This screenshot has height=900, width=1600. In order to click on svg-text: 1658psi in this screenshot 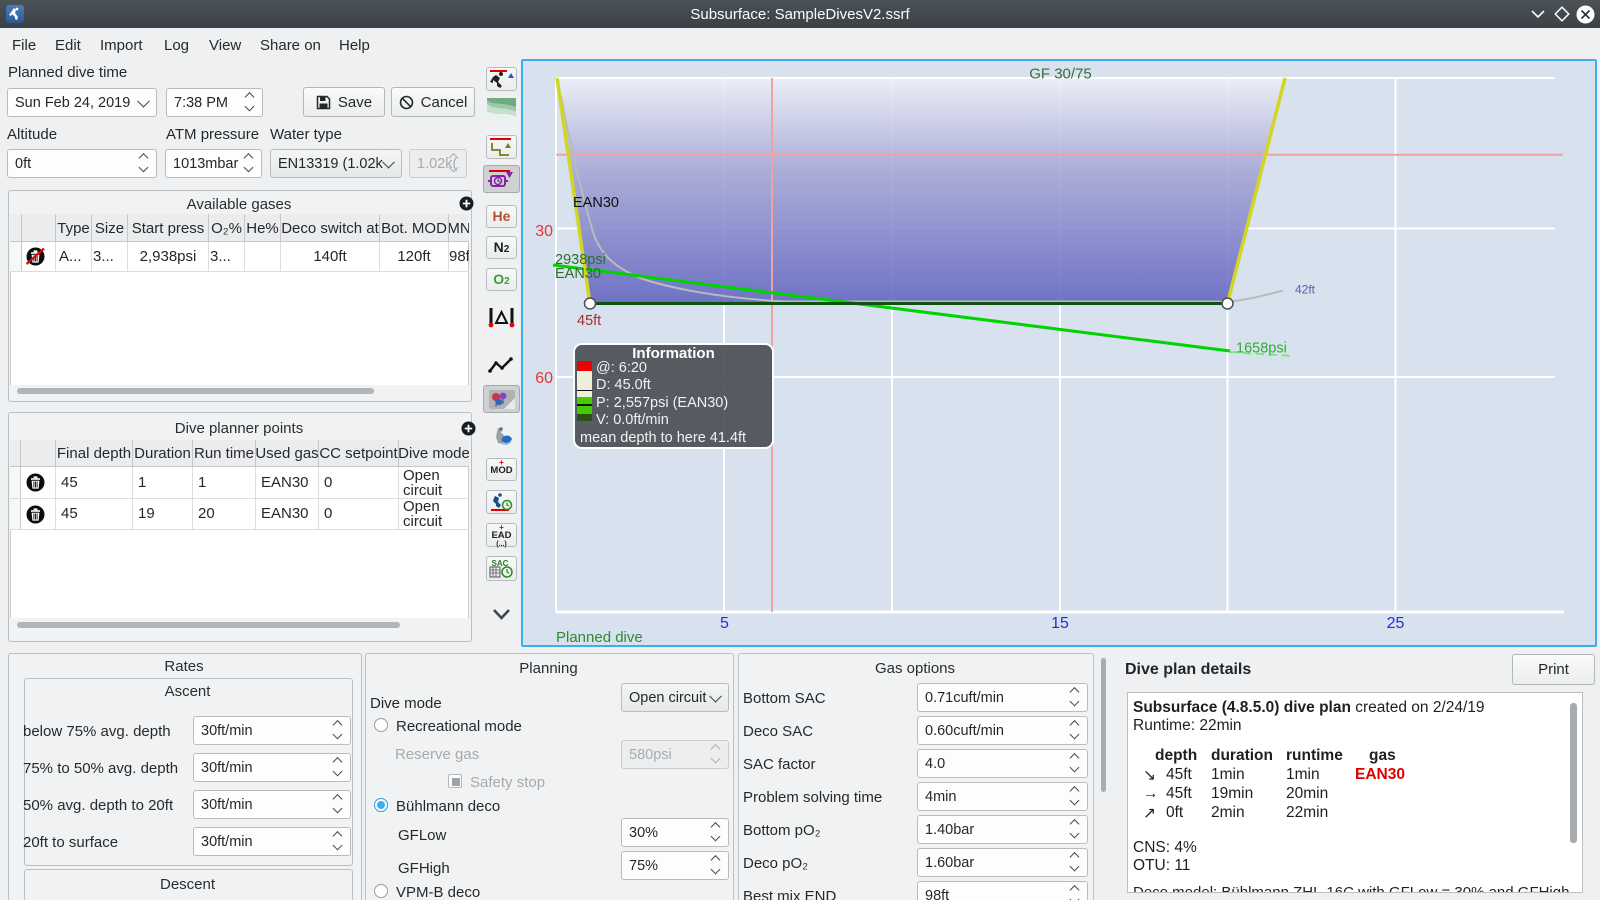, I will do `click(1261, 349)`.